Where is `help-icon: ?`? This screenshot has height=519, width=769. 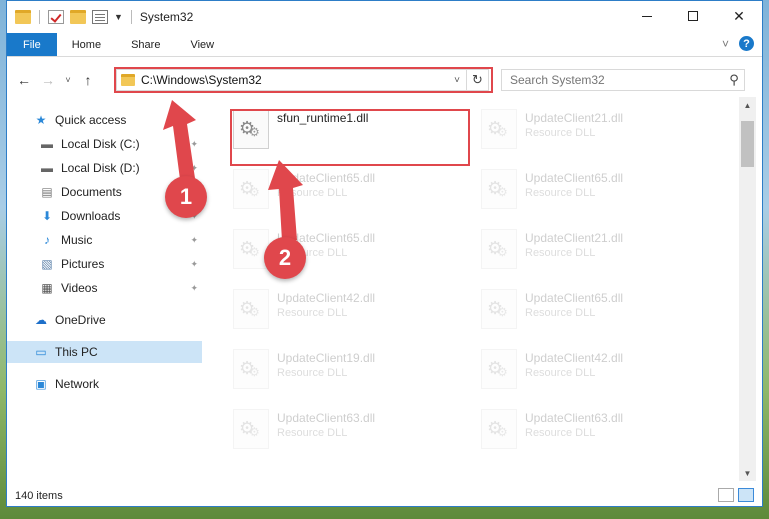 help-icon: ? is located at coordinates (746, 43).